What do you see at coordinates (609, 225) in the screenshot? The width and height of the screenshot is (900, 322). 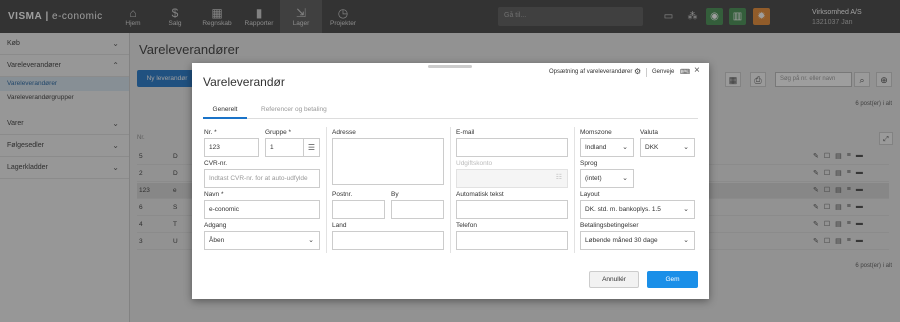 I see `terms-label: Betalingsbetingelser` at bounding box center [609, 225].